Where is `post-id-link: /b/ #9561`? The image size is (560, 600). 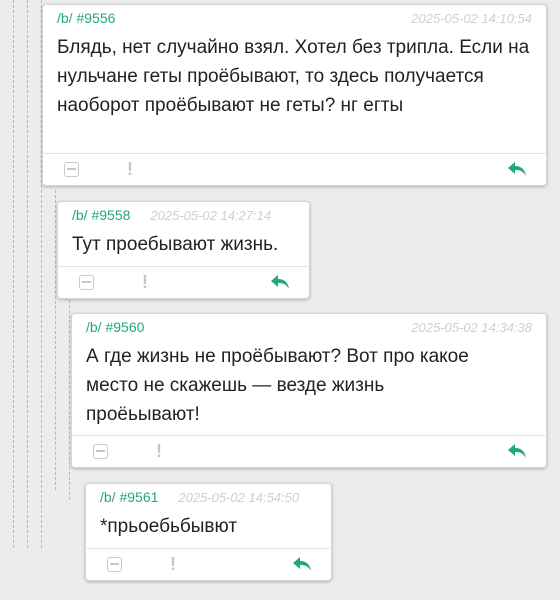
post-id-link: /b/ #9561 is located at coordinates (129, 497).